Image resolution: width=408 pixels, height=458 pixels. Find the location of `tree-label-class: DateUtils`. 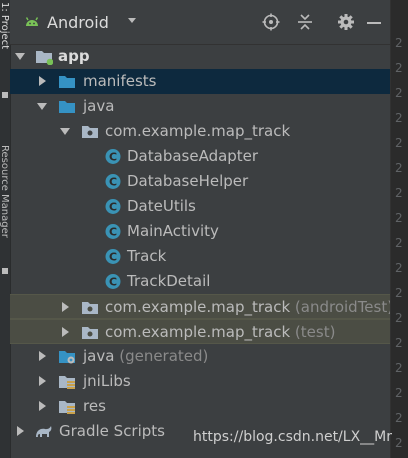

tree-label-class: DateUtils is located at coordinates (161, 206).